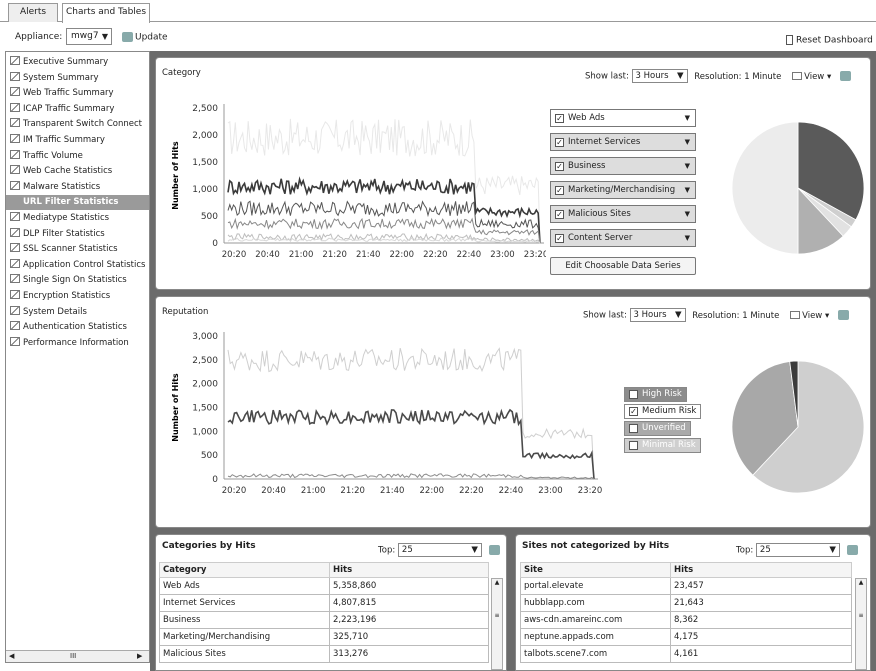  I want to click on reset-dashboard-label: Reset Dashboard I, so click(836, 40).